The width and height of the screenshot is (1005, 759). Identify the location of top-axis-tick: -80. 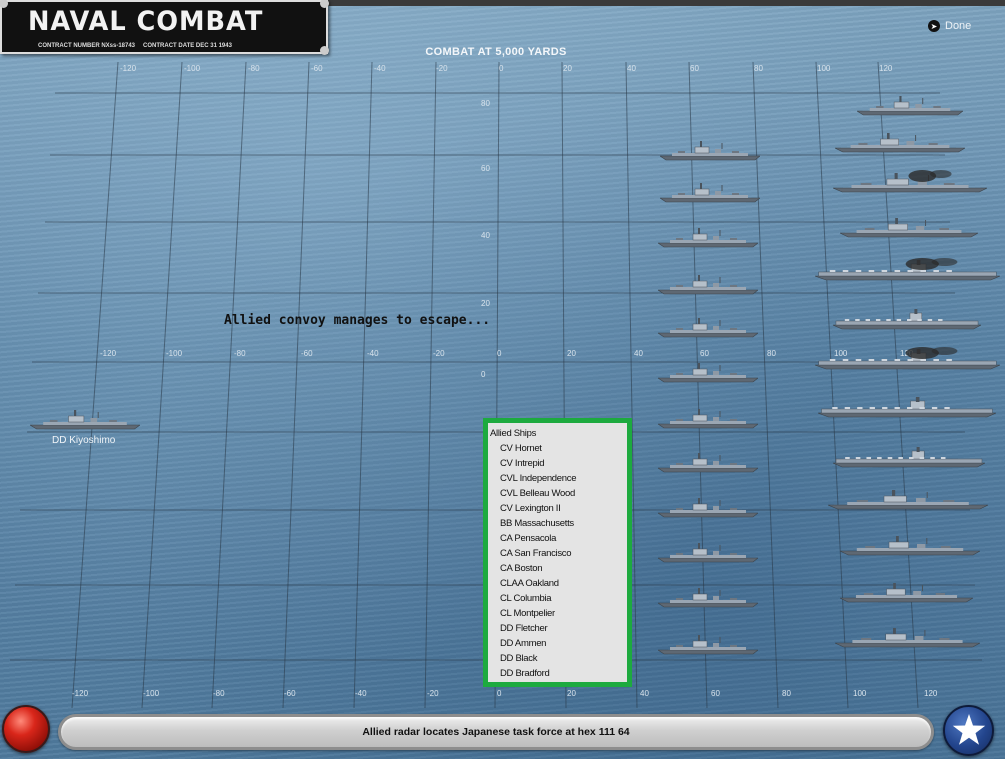
(254, 68).